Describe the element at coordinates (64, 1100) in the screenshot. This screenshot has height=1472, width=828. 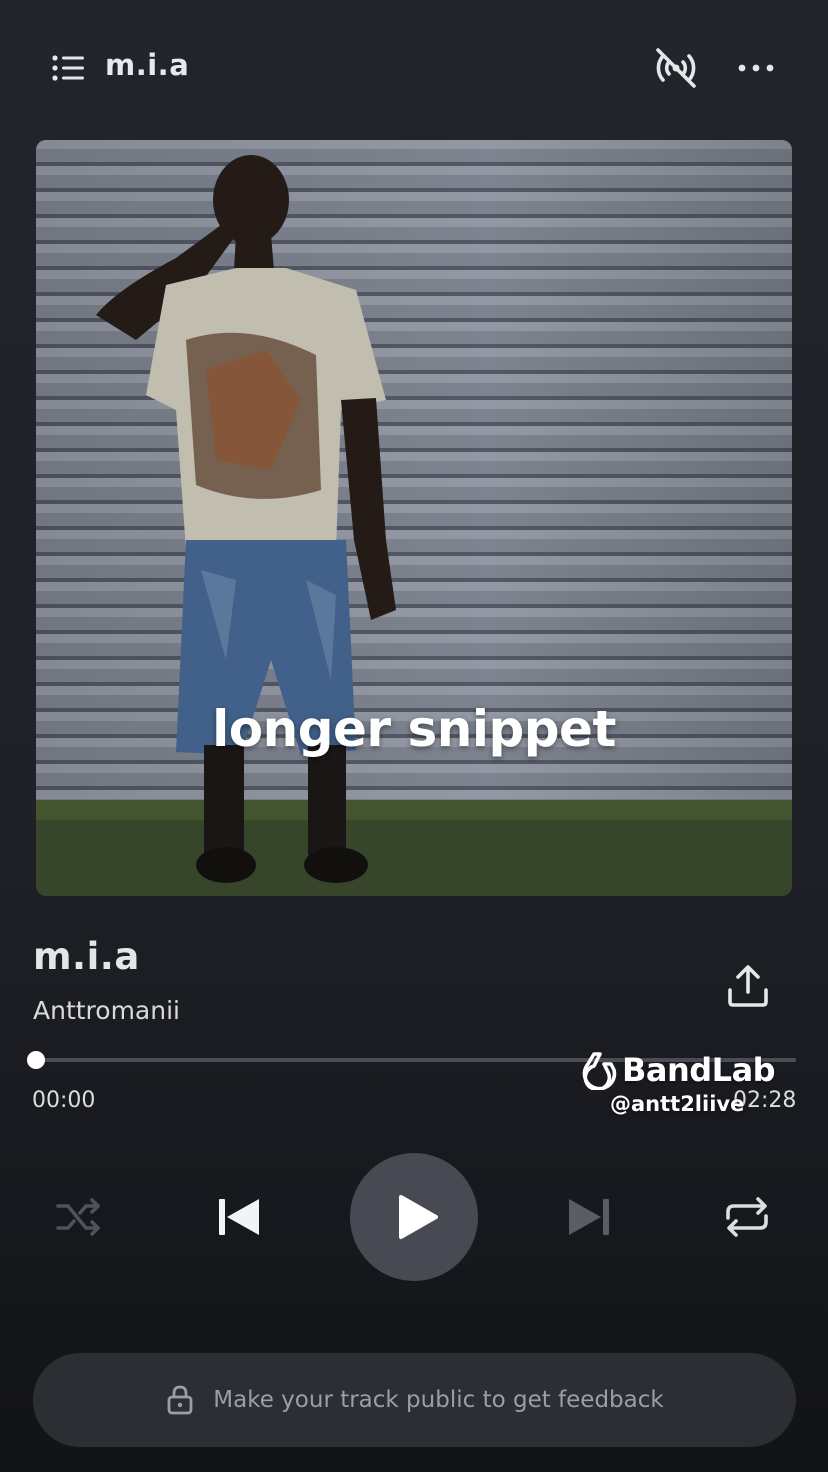
I see `elapsed-time: 00:00` at that location.